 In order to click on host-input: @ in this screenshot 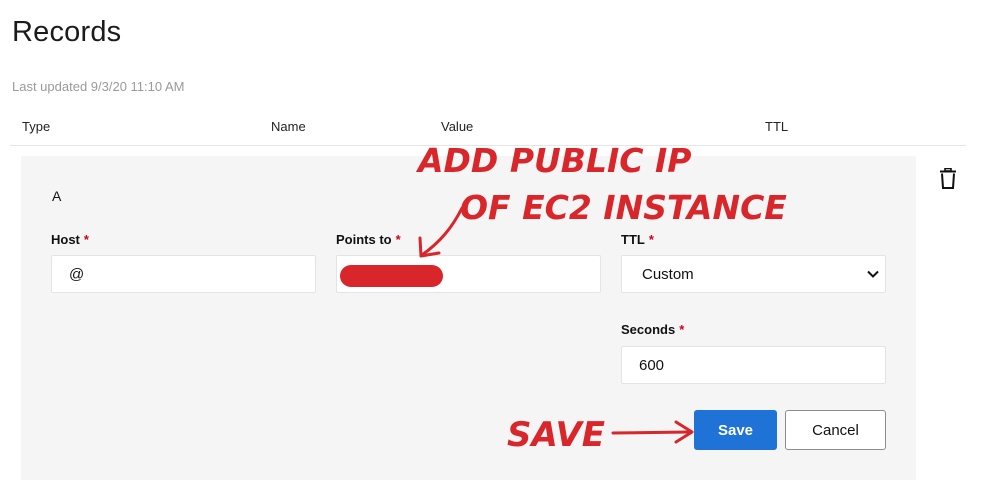, I will do `click(183, 274)`.